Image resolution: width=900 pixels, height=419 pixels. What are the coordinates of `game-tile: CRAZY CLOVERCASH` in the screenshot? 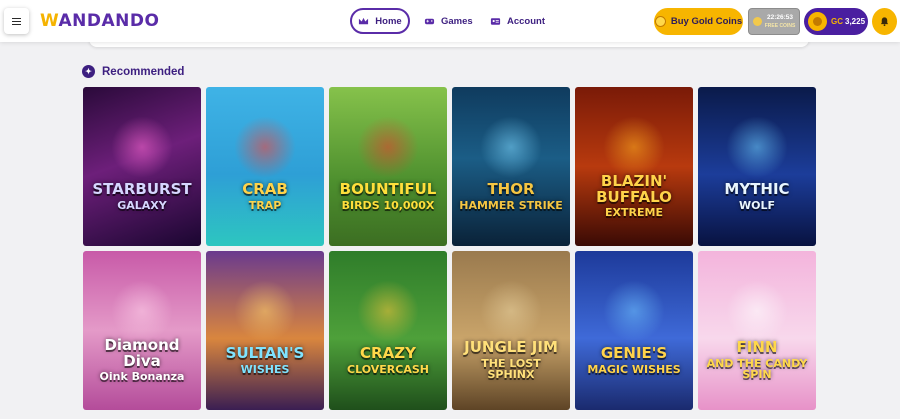 It's located at (388, 330).